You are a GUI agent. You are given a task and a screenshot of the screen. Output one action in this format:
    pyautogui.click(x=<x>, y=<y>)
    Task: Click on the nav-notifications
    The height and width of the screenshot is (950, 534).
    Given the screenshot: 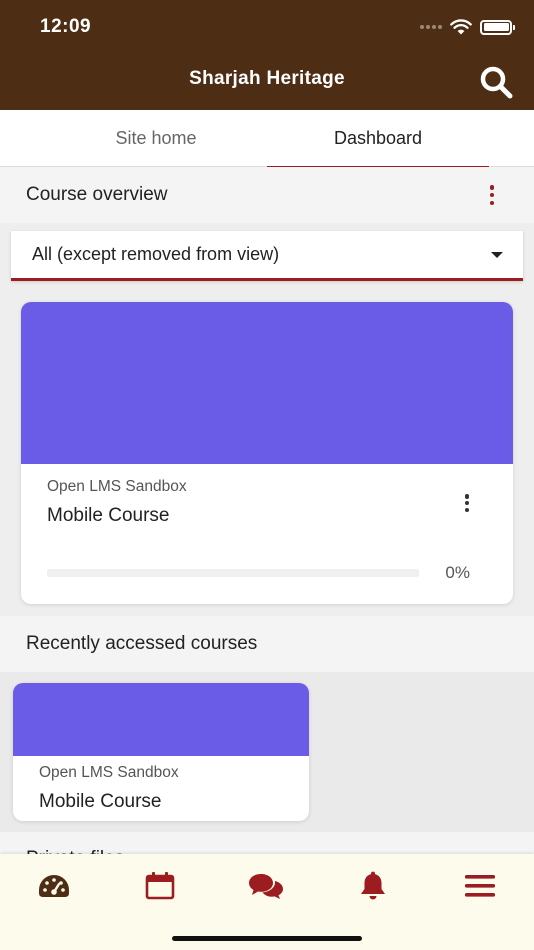 What is the action you would take?
    pyautogui.click(x=373, y=886)
    